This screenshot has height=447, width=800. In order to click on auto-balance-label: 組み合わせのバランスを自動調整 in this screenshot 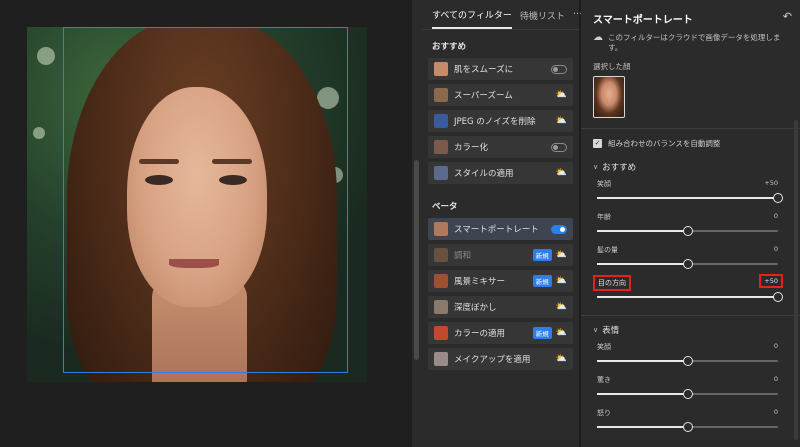, I will do `click(664, 143)`.